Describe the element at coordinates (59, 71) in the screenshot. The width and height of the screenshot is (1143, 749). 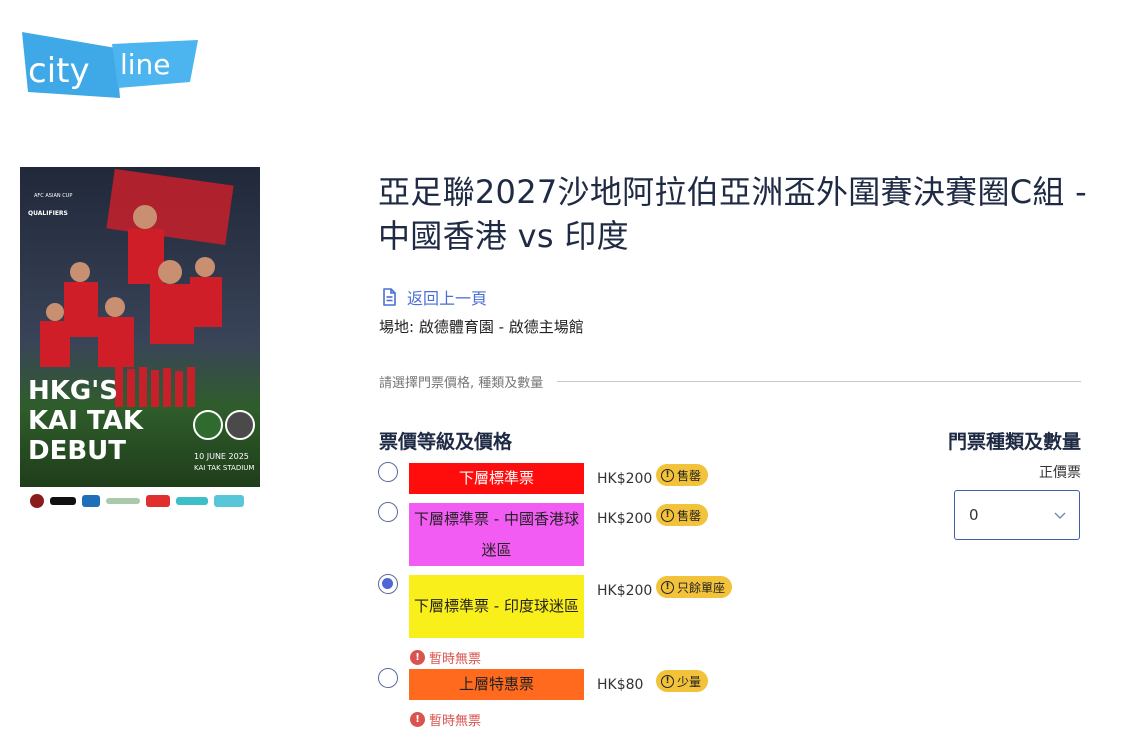
I see `logo-text-city: city` at that location.